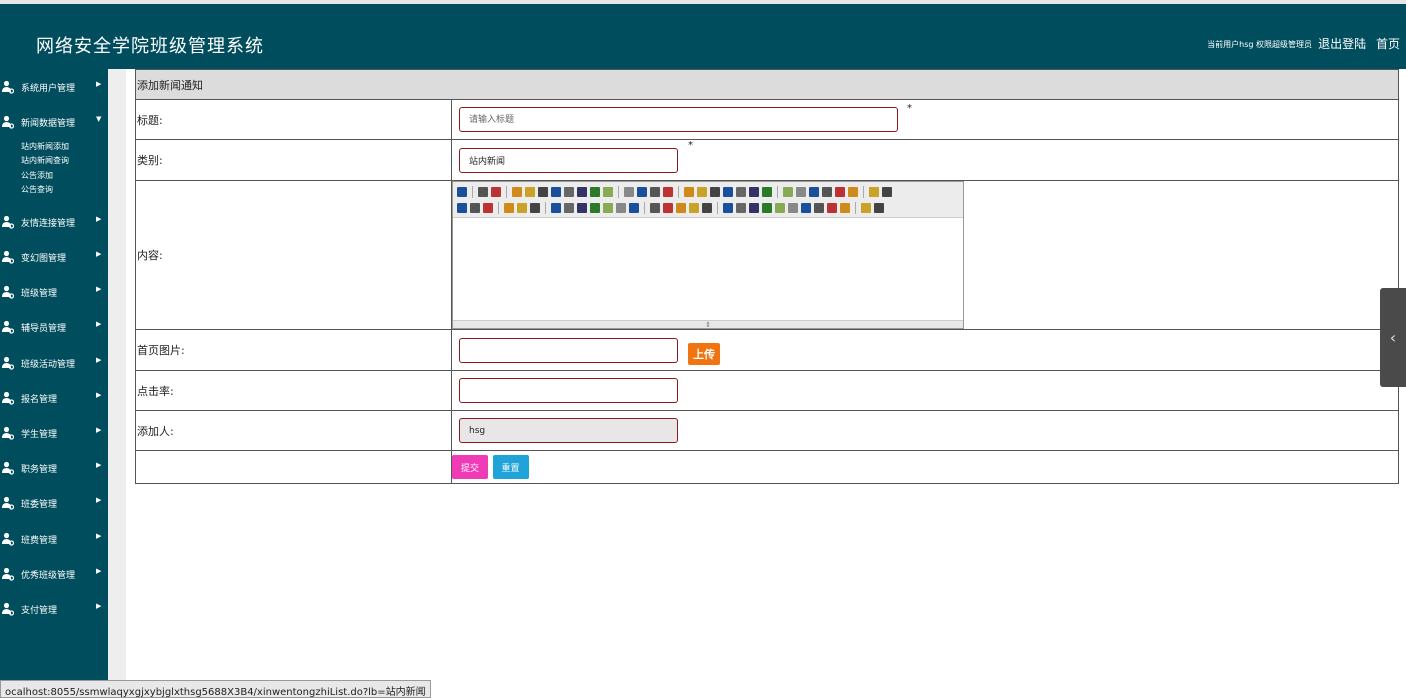  I want to click on sidebar-item: 变幻图管理 ▶, so click(54, 257).